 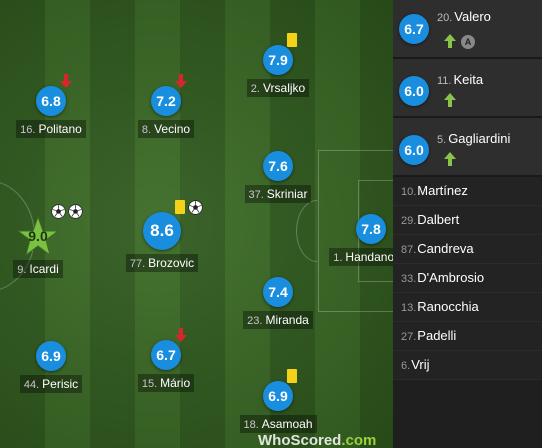 What do you see at coordinates (278, 320) in the screenshot?
I see `player-name-label: 23. Miranda` at bounding box center [278, 320].